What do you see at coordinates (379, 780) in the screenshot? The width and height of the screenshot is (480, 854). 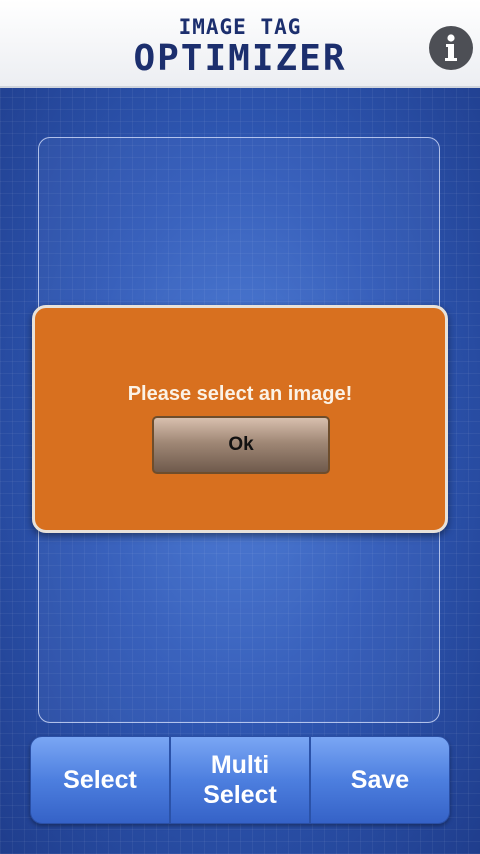 I see `save-button: Save` at bounding box center [379, 780].